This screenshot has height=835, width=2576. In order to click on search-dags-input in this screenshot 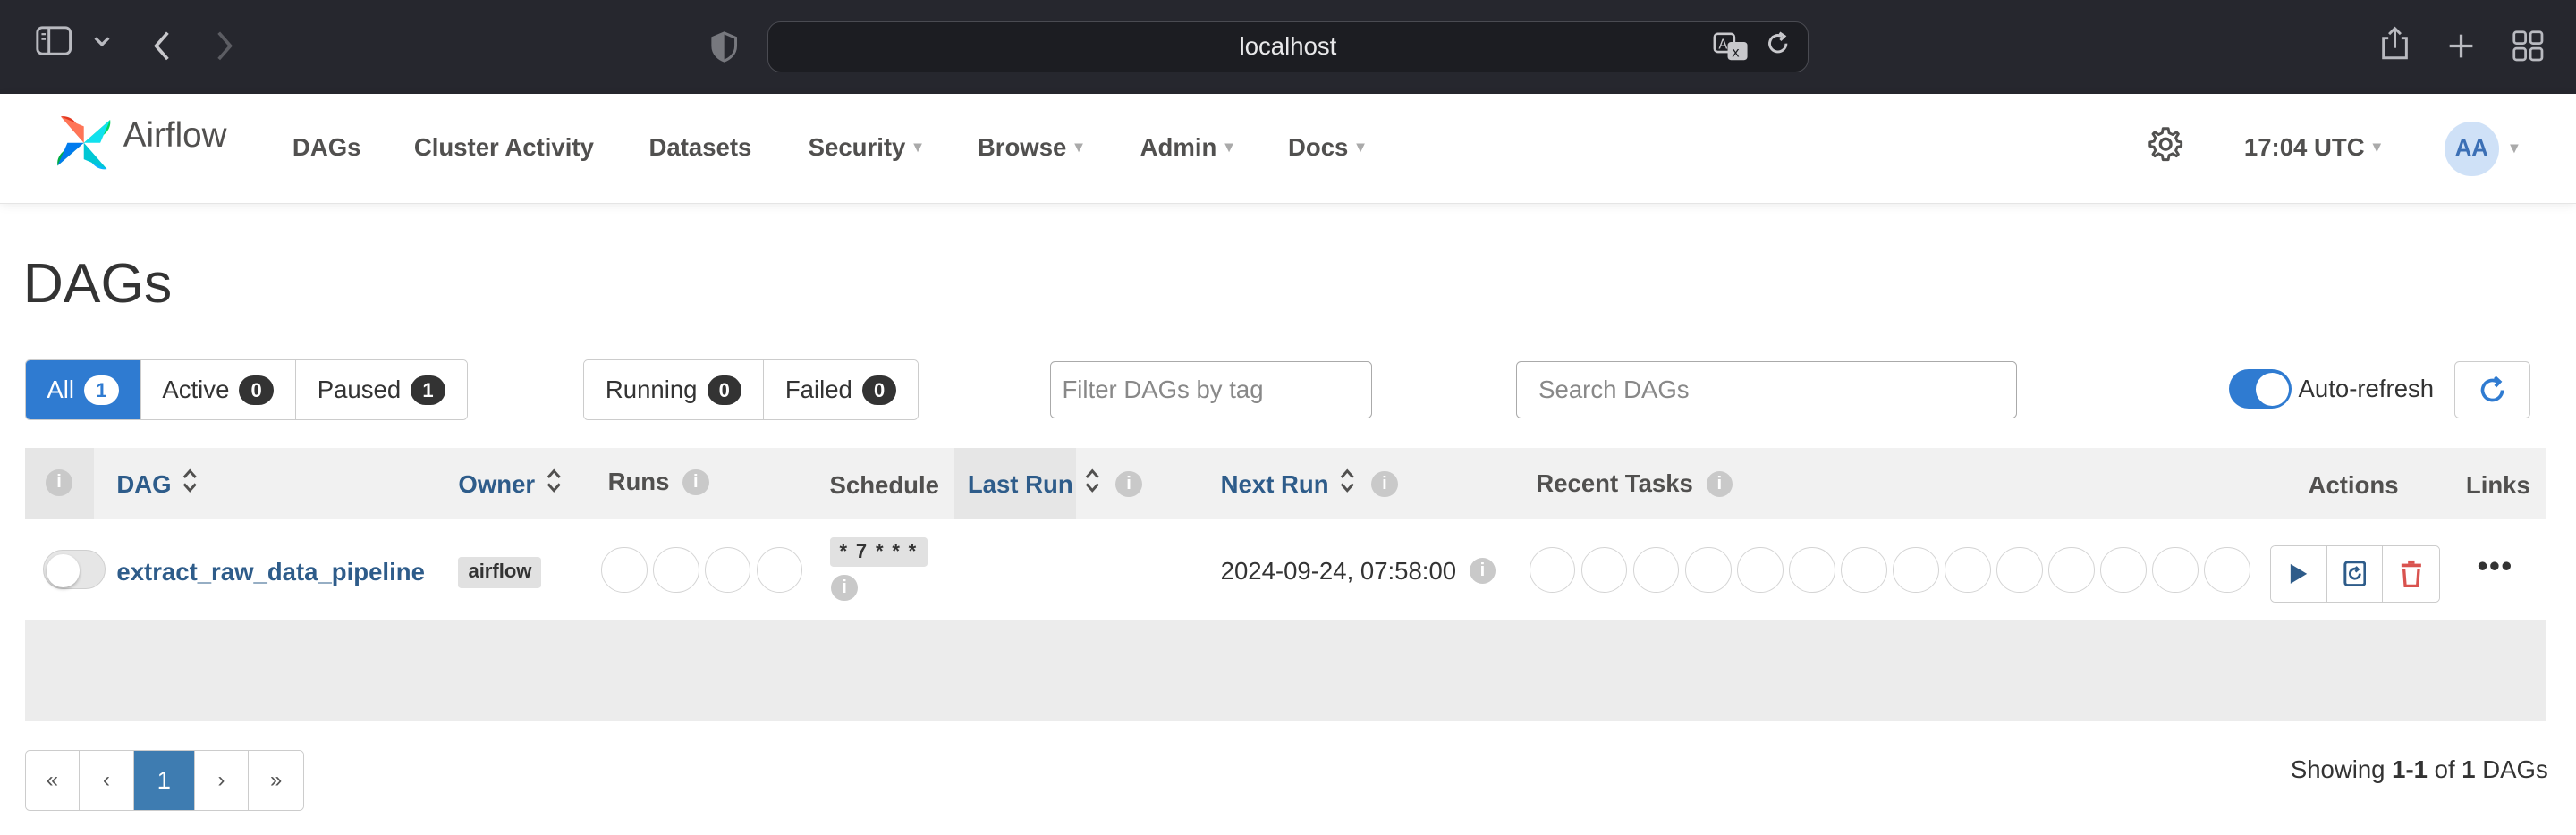, I will do `click(1767, 390)`.